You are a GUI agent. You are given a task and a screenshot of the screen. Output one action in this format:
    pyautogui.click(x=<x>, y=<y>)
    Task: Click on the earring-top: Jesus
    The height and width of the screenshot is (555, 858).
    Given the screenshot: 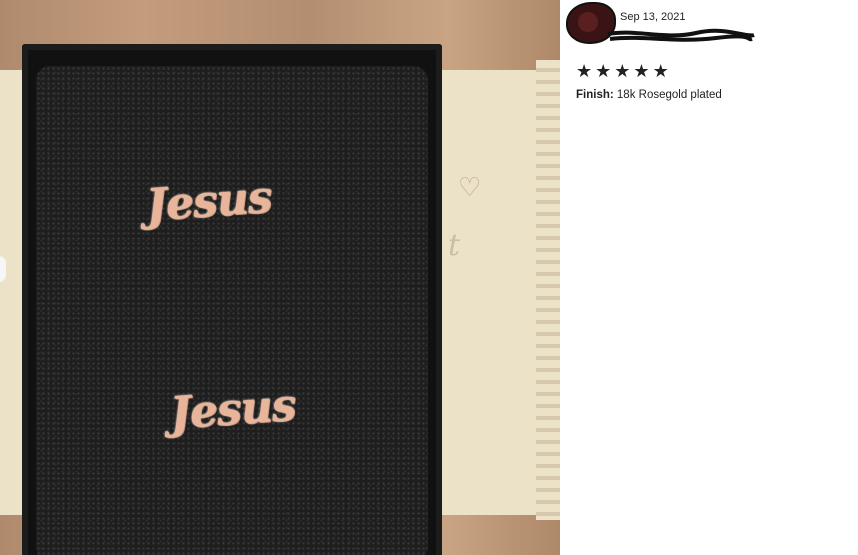 What is the action you would take?
    pyautogui.click(x=208, y=201)
    